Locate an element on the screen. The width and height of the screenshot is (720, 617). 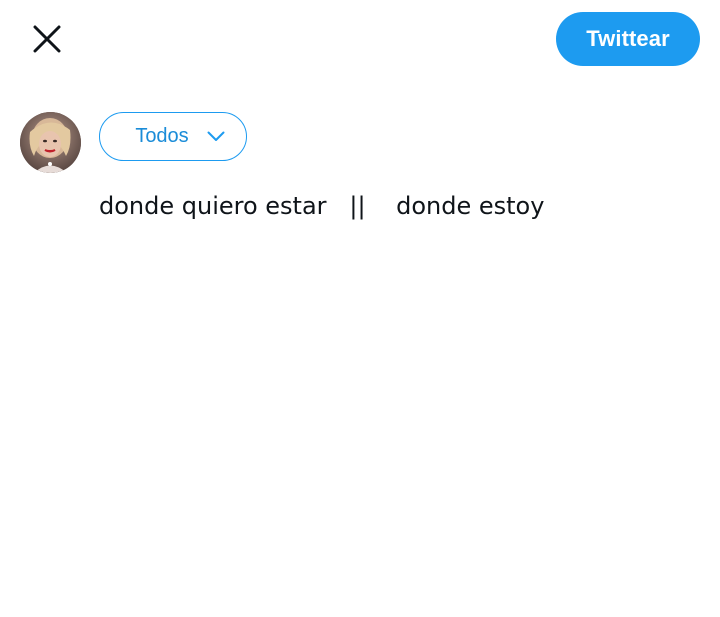
avatar is located at coordinates (50, 142).